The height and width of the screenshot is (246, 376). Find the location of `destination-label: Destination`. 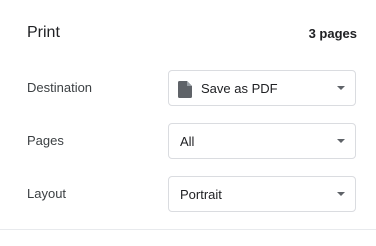

destination-label: Destination is located at coordinates (60, 87).